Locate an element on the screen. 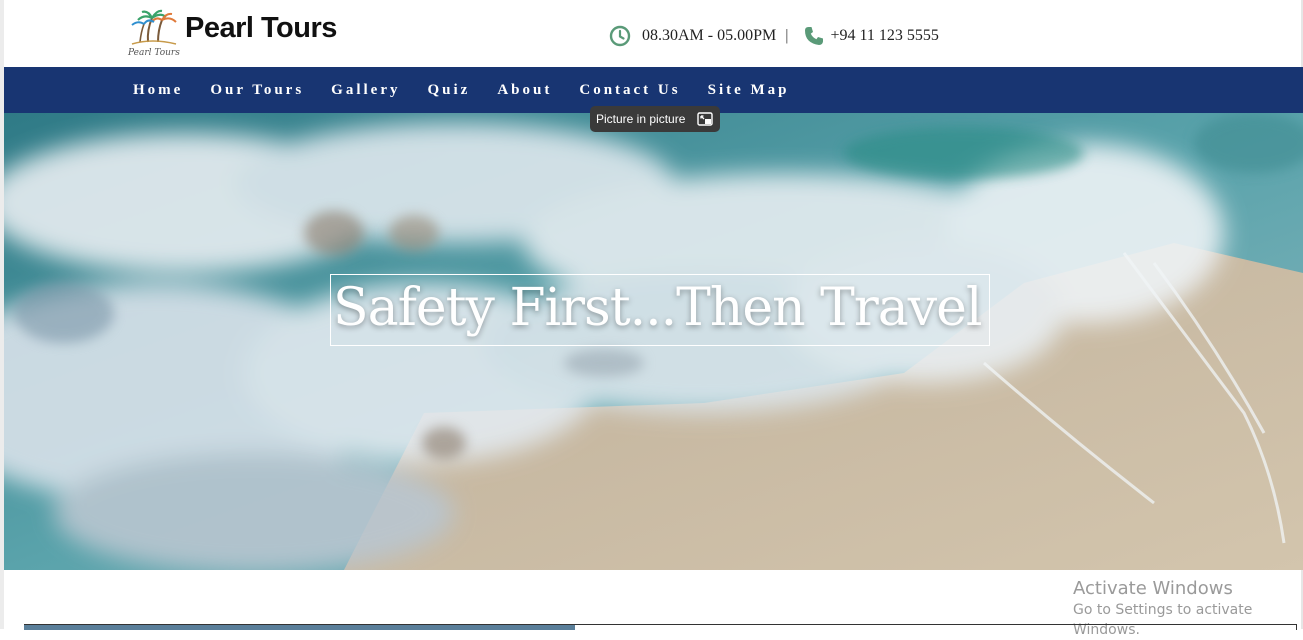 This screenshot has width=1303, height=640. picture-in-picture-button: Picture in picture is located at coordinates (655, 119).